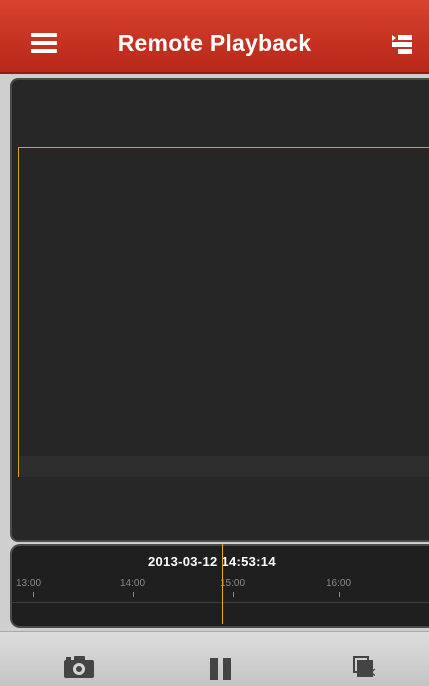 Image resolution: width=429 pixels, height=686 pixels. What do you see at coordinates (224, 466) in the screenshot?
I see `video-window-band` at bounding box center [224, 466].